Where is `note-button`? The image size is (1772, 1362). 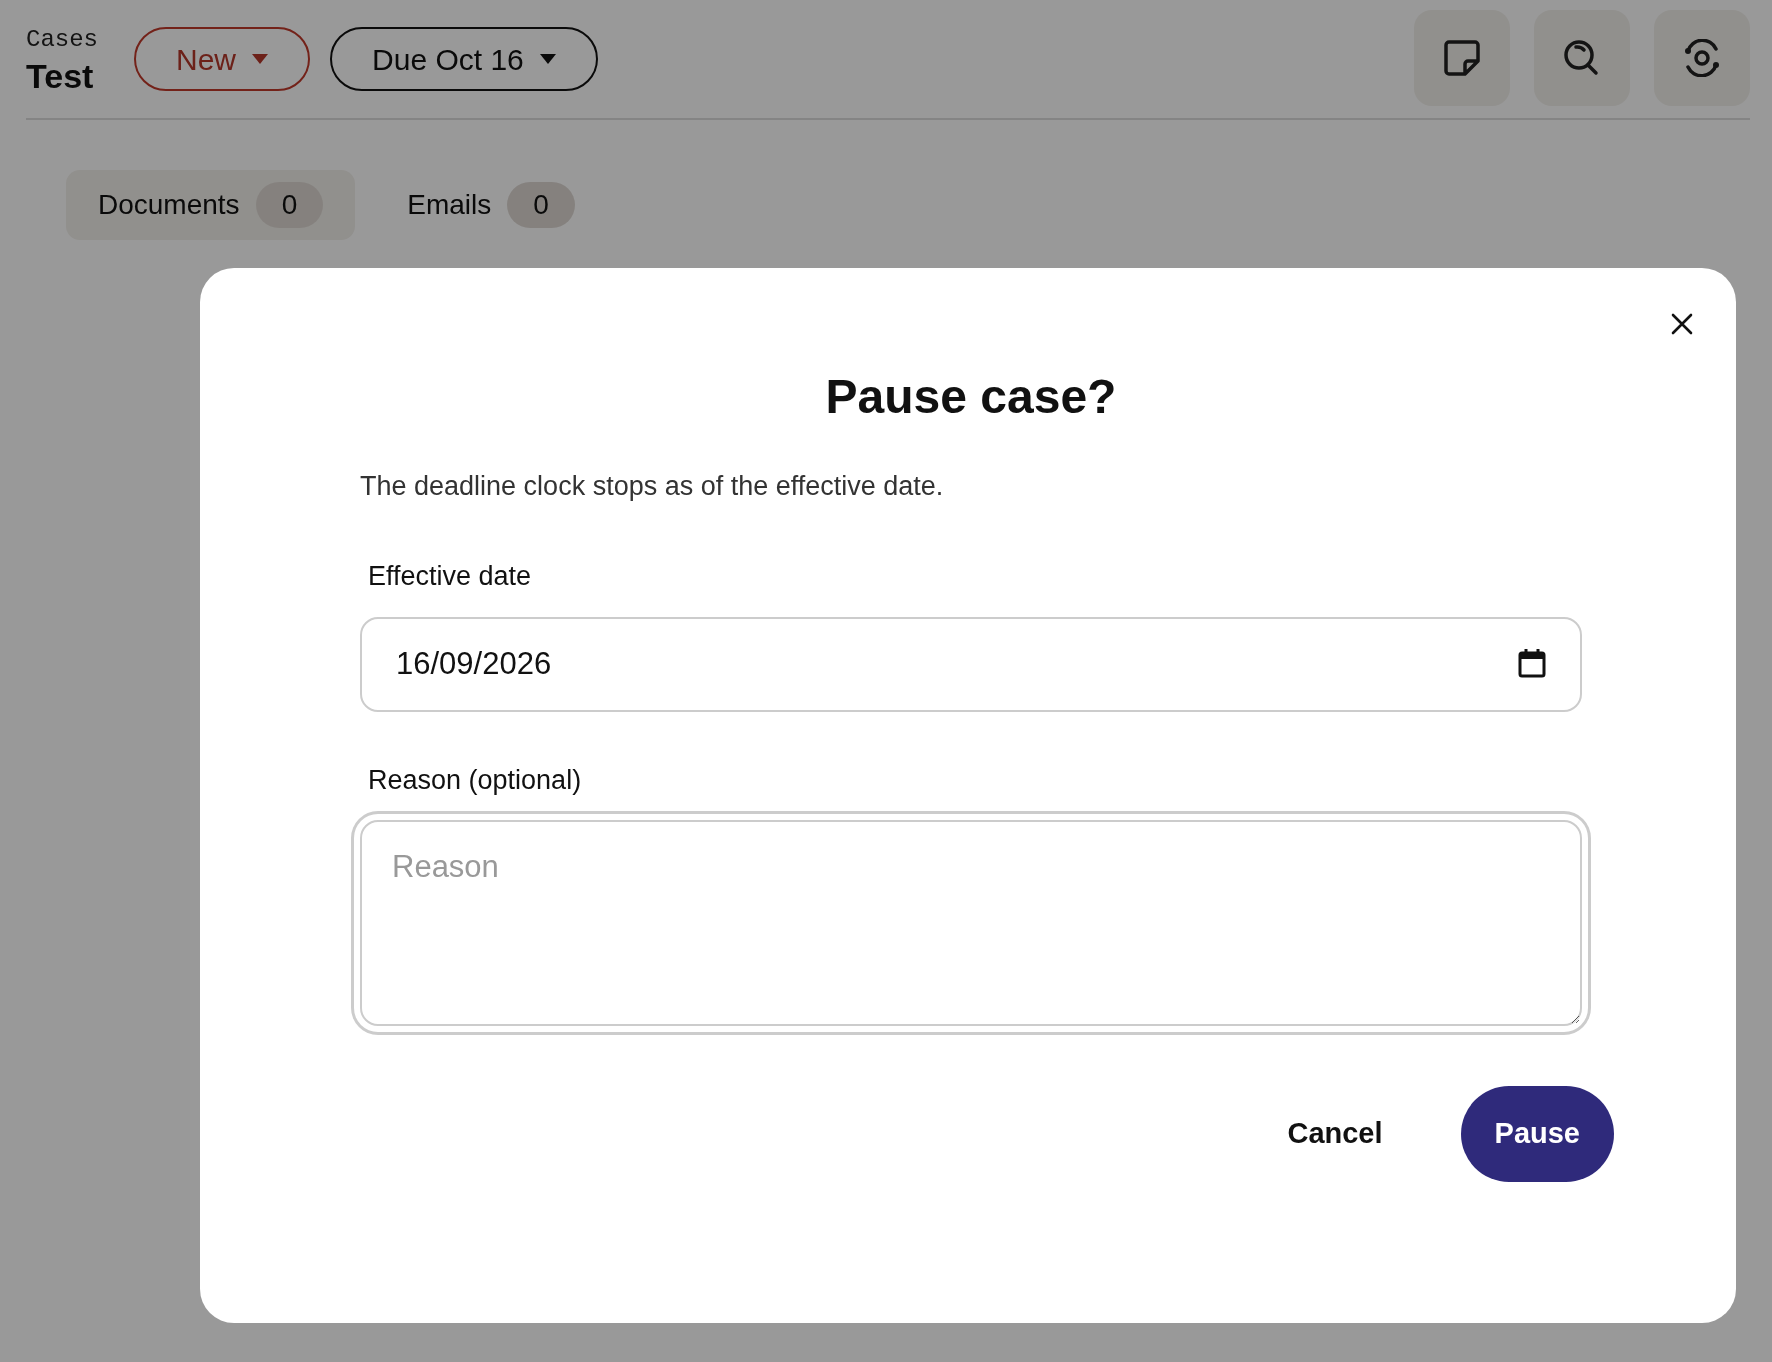 note-button is located at coordinates (1462, 58).